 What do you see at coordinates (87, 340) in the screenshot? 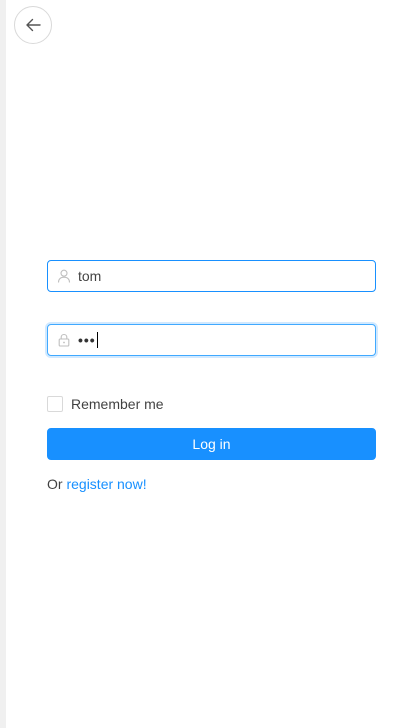
I see `password-value: •••` at bounding box center [87, 340].